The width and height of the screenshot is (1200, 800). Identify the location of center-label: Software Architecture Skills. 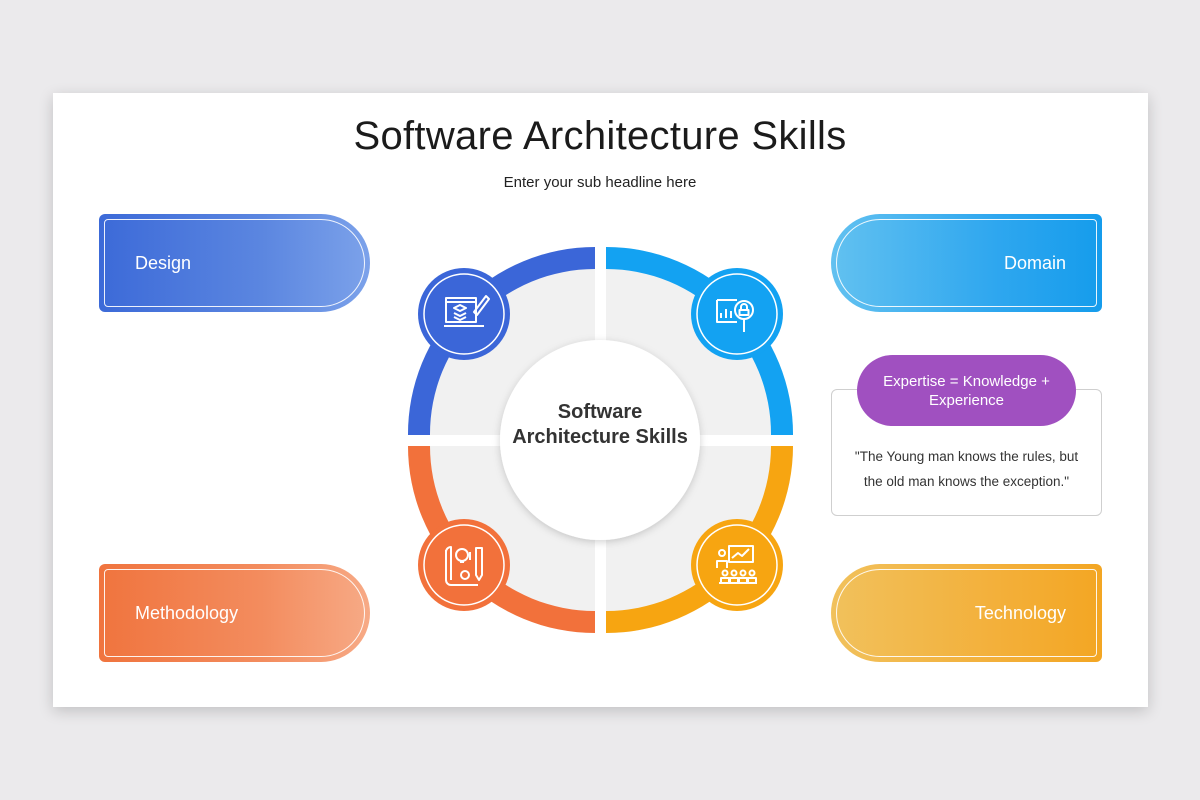
(600, 424).